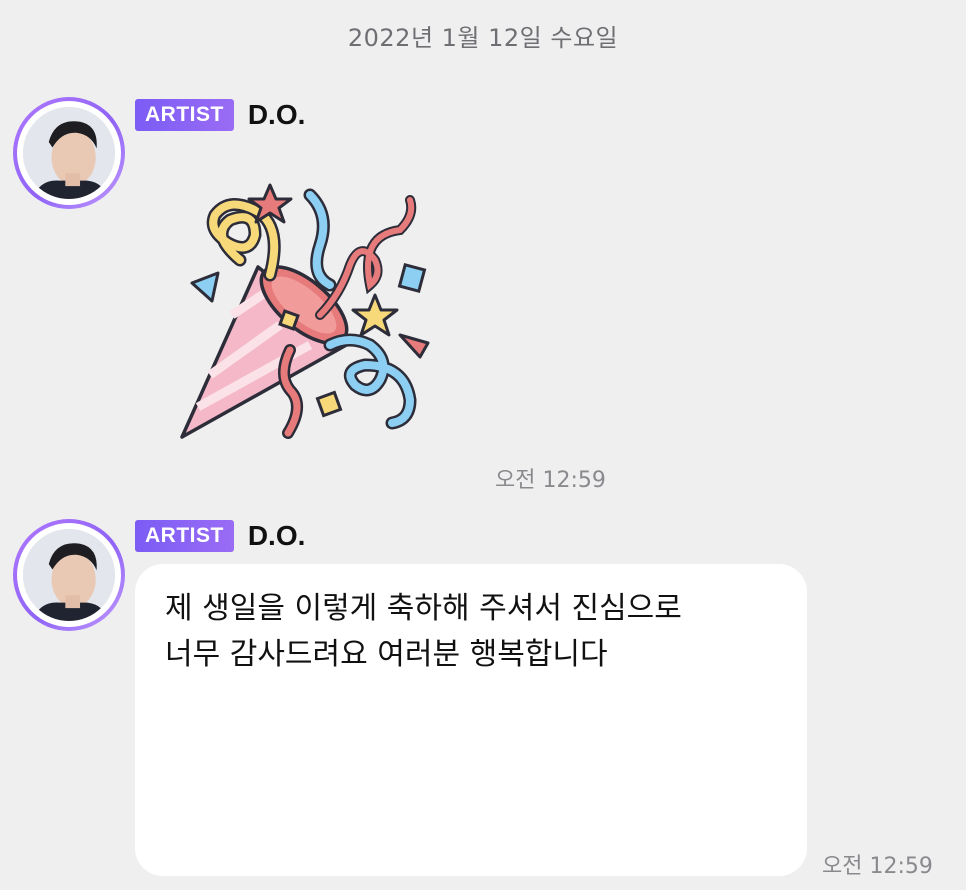 The height and width of the screenshot is (890, 966). What do you see at coordinates (386, 654) in the screenshot?
I see `message-line: 너무 감사드려요 여러분 행복합니다` at bounding box center [386, 654].